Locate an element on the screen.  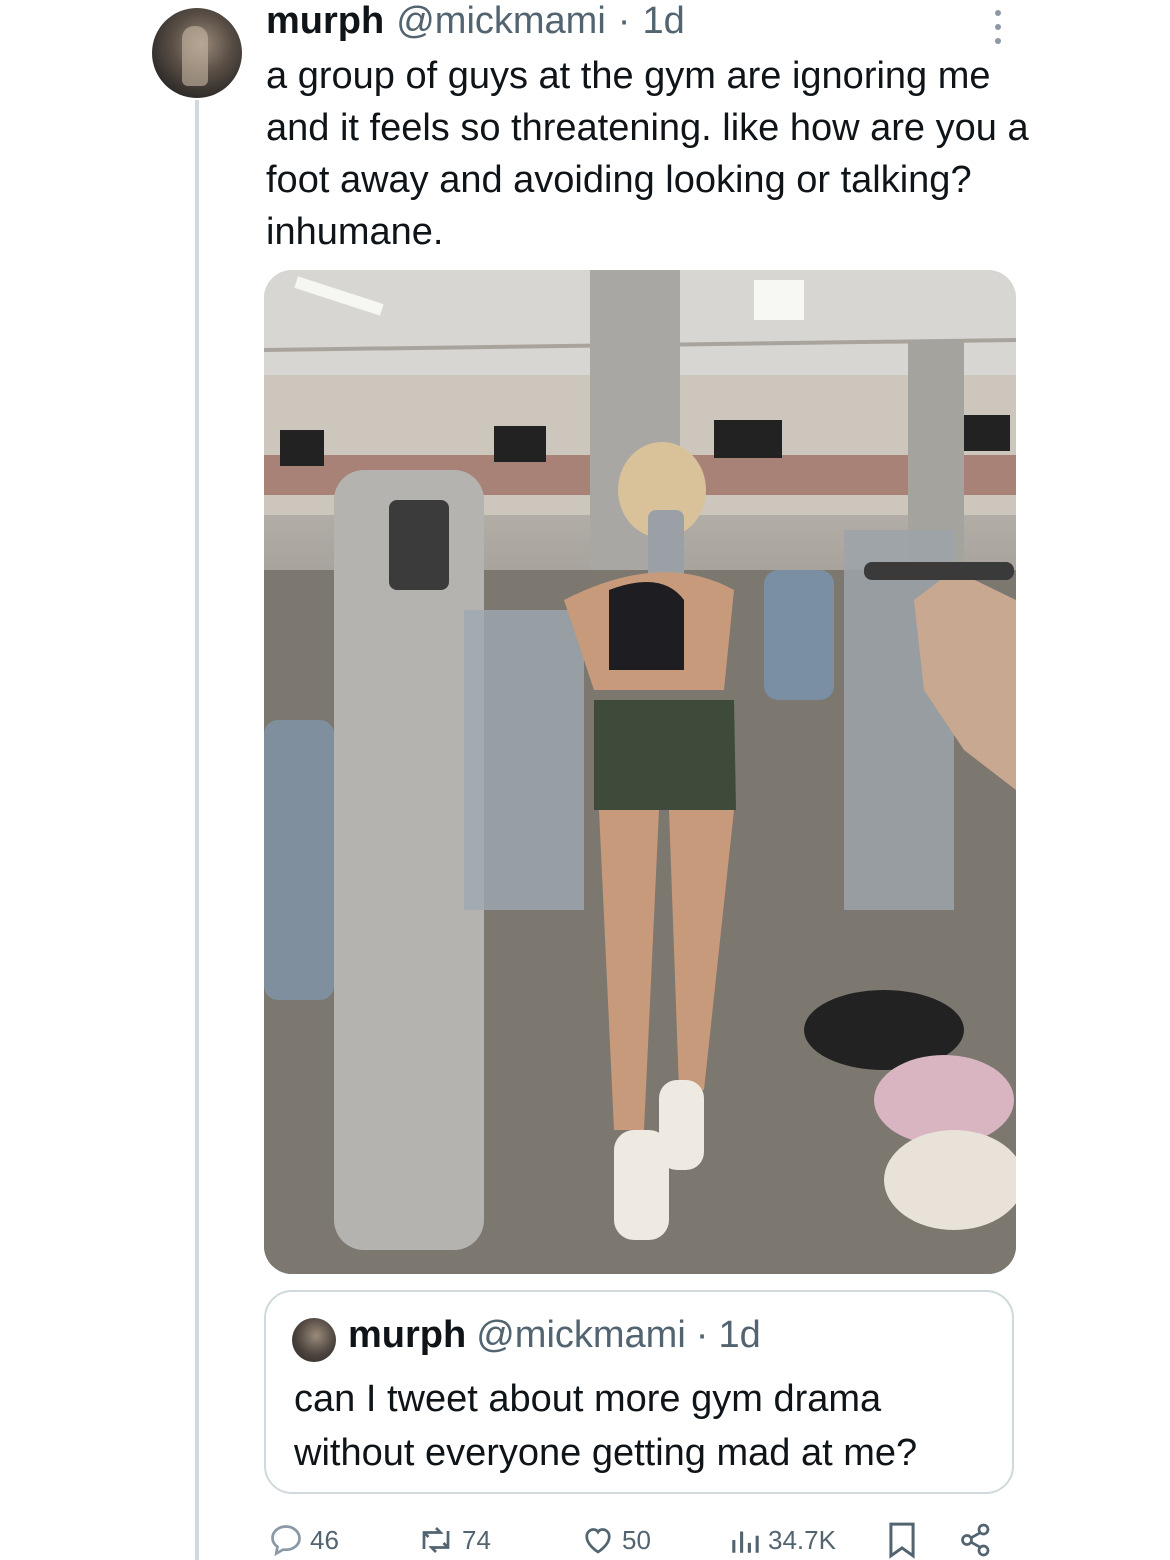
reply-icon is located at coordinates (286, 1541).